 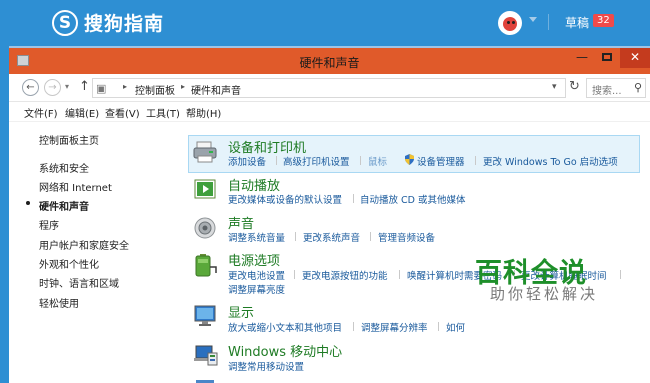 I want to click on menu-file: 文件(F), so click(x=41, y=112).